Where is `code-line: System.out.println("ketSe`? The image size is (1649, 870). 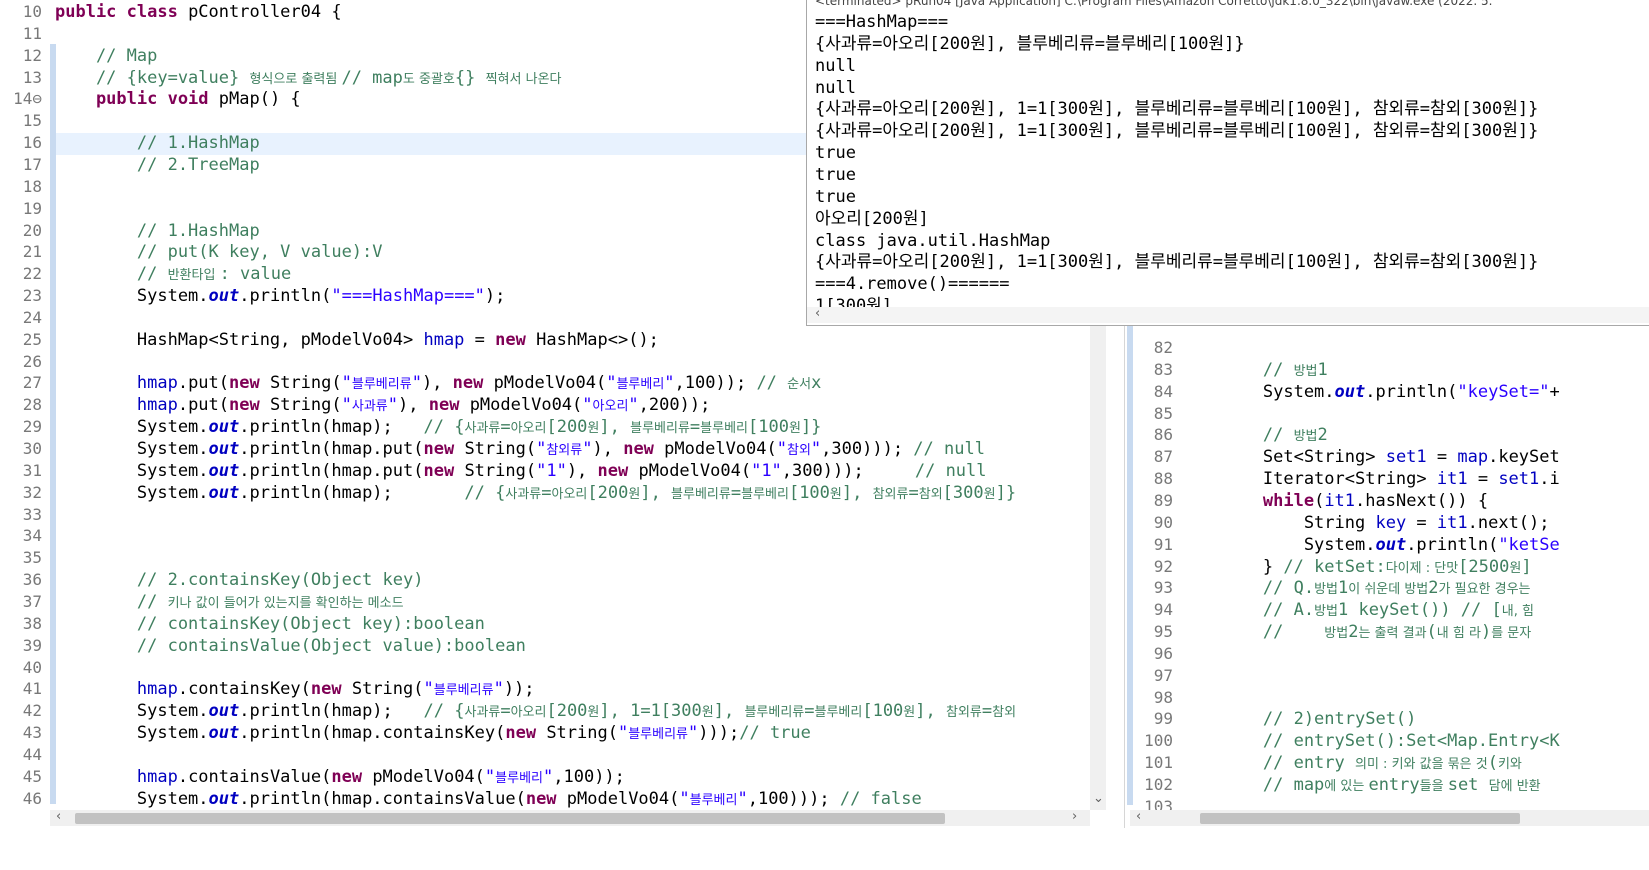 code-line: System.out.println("ketSe is located at coordinates (1370, 545).